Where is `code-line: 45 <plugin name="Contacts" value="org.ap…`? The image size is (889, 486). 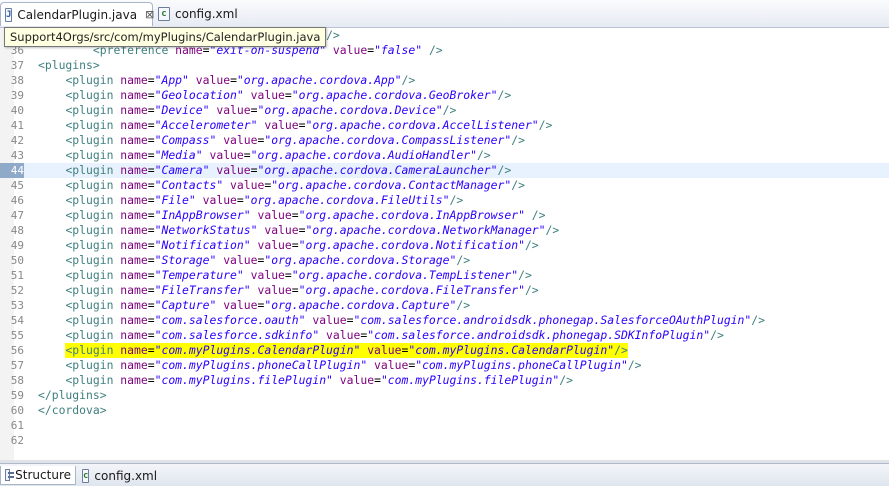 code-line: 45 <plugin name="Contacts" value="org.ap… is located at coordinates (444, 185).